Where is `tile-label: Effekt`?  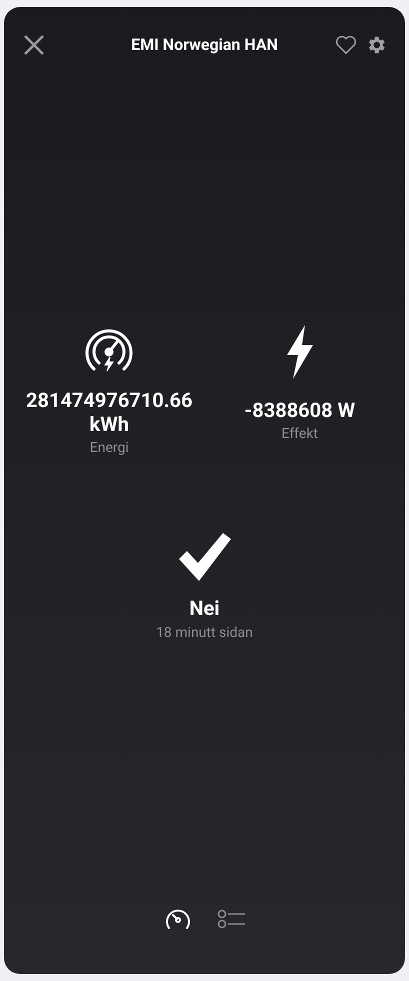 tile-label: Effekt is located at coordinates (299, 434).